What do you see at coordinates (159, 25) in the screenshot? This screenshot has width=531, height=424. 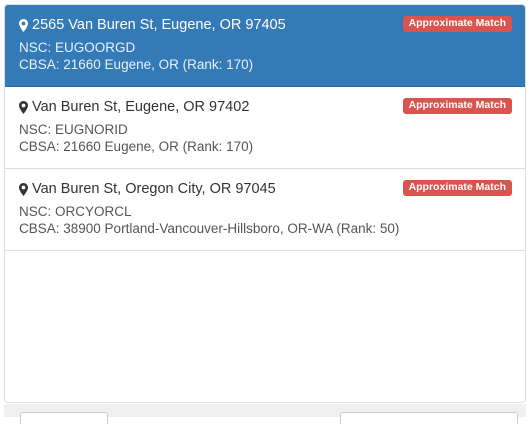 I see `result-address: 2565 Van Buren St, Eugene, OR 97405` at bounding box center [159, 25].